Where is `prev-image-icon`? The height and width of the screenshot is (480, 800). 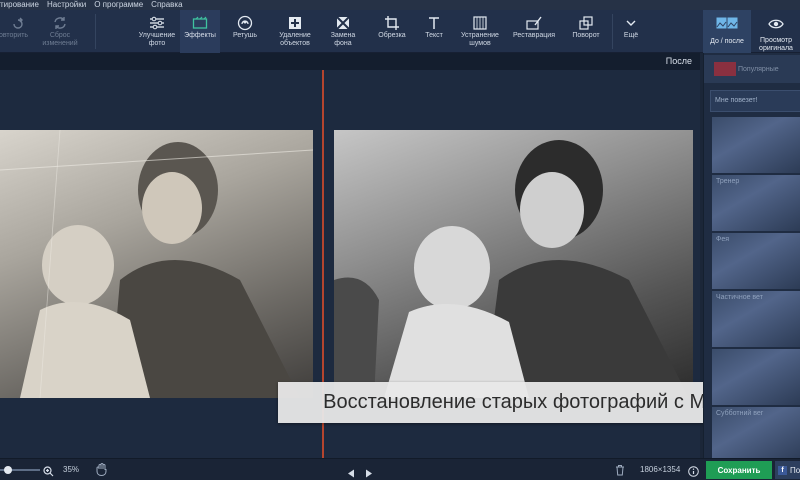 prev-image-icon is located at coordinates (351, 472).